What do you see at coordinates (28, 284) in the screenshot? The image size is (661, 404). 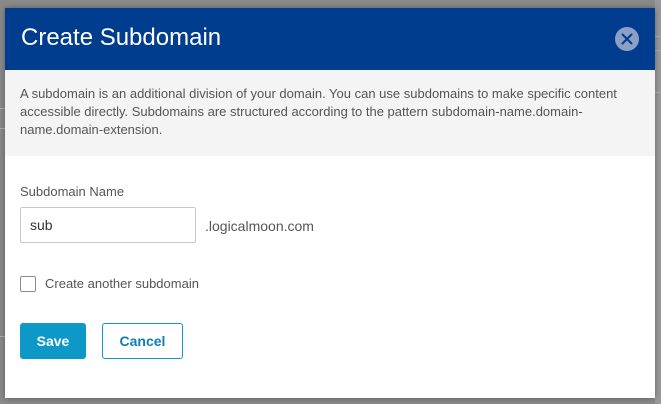 I see `create-another-checkbox` at bounding box center [28, 284].